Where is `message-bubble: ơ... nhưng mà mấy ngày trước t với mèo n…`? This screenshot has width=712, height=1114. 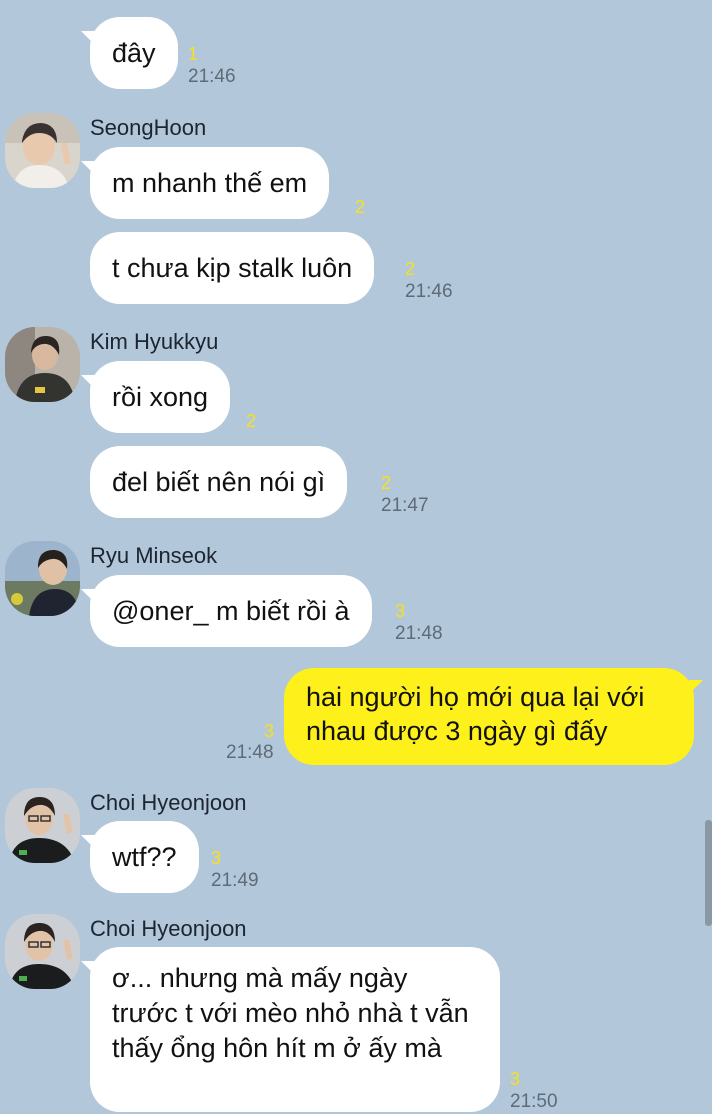 message-bubble: ơ... nhưng mà mấy ngày trước t với mèo n… is located at coordinates (290, 1029).